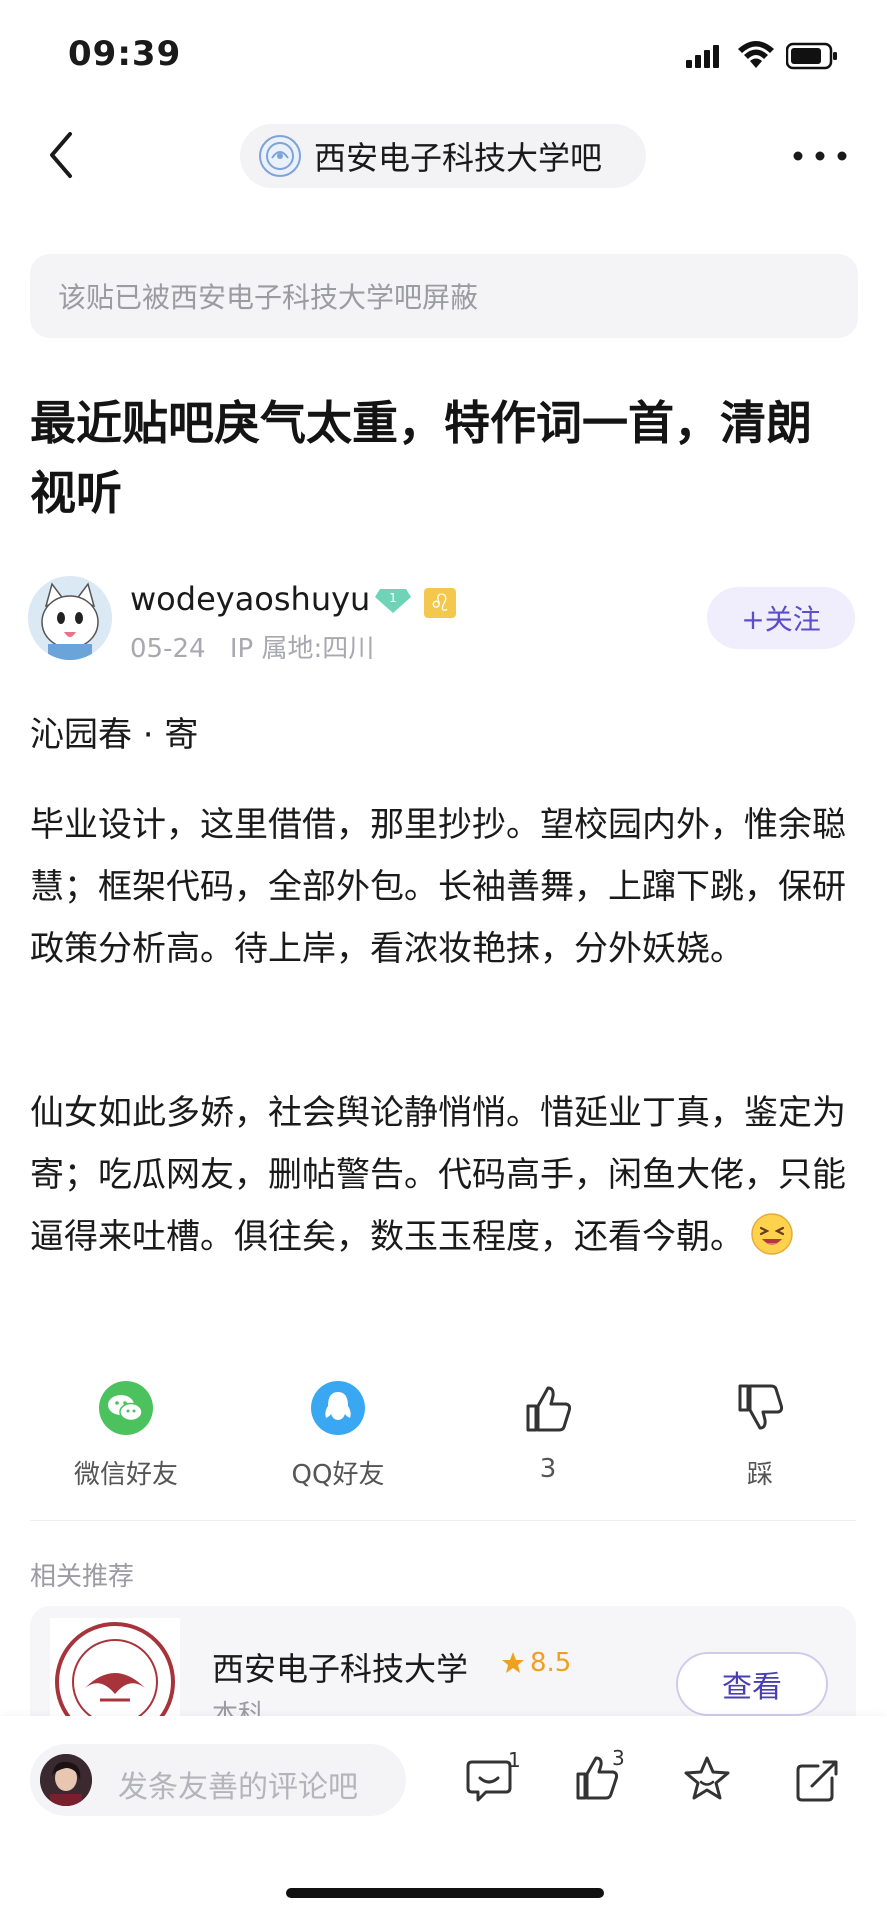 Image resolution: width=887 pixels, height=1920 pixels. Describe the element at coordinates (514, 1760) in the screenshot. I see `comment-count: 1` at that location.